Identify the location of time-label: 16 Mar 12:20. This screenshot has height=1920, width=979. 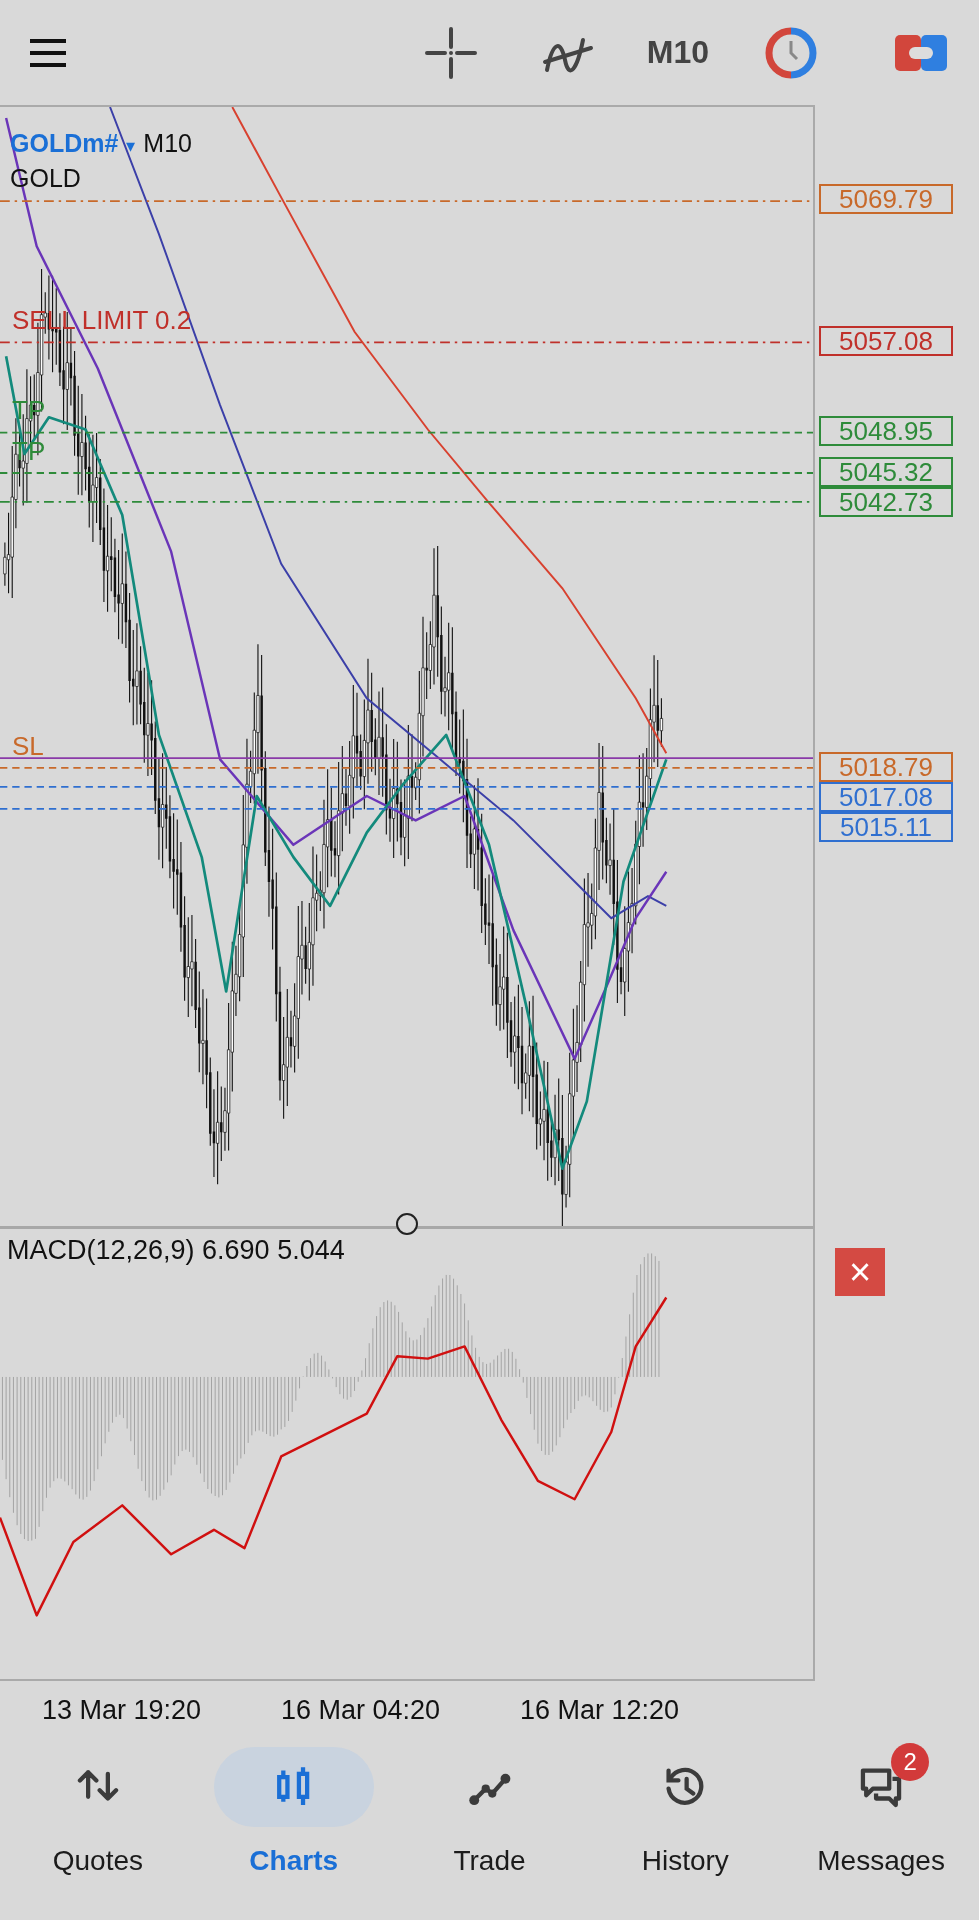
(600, 1710).